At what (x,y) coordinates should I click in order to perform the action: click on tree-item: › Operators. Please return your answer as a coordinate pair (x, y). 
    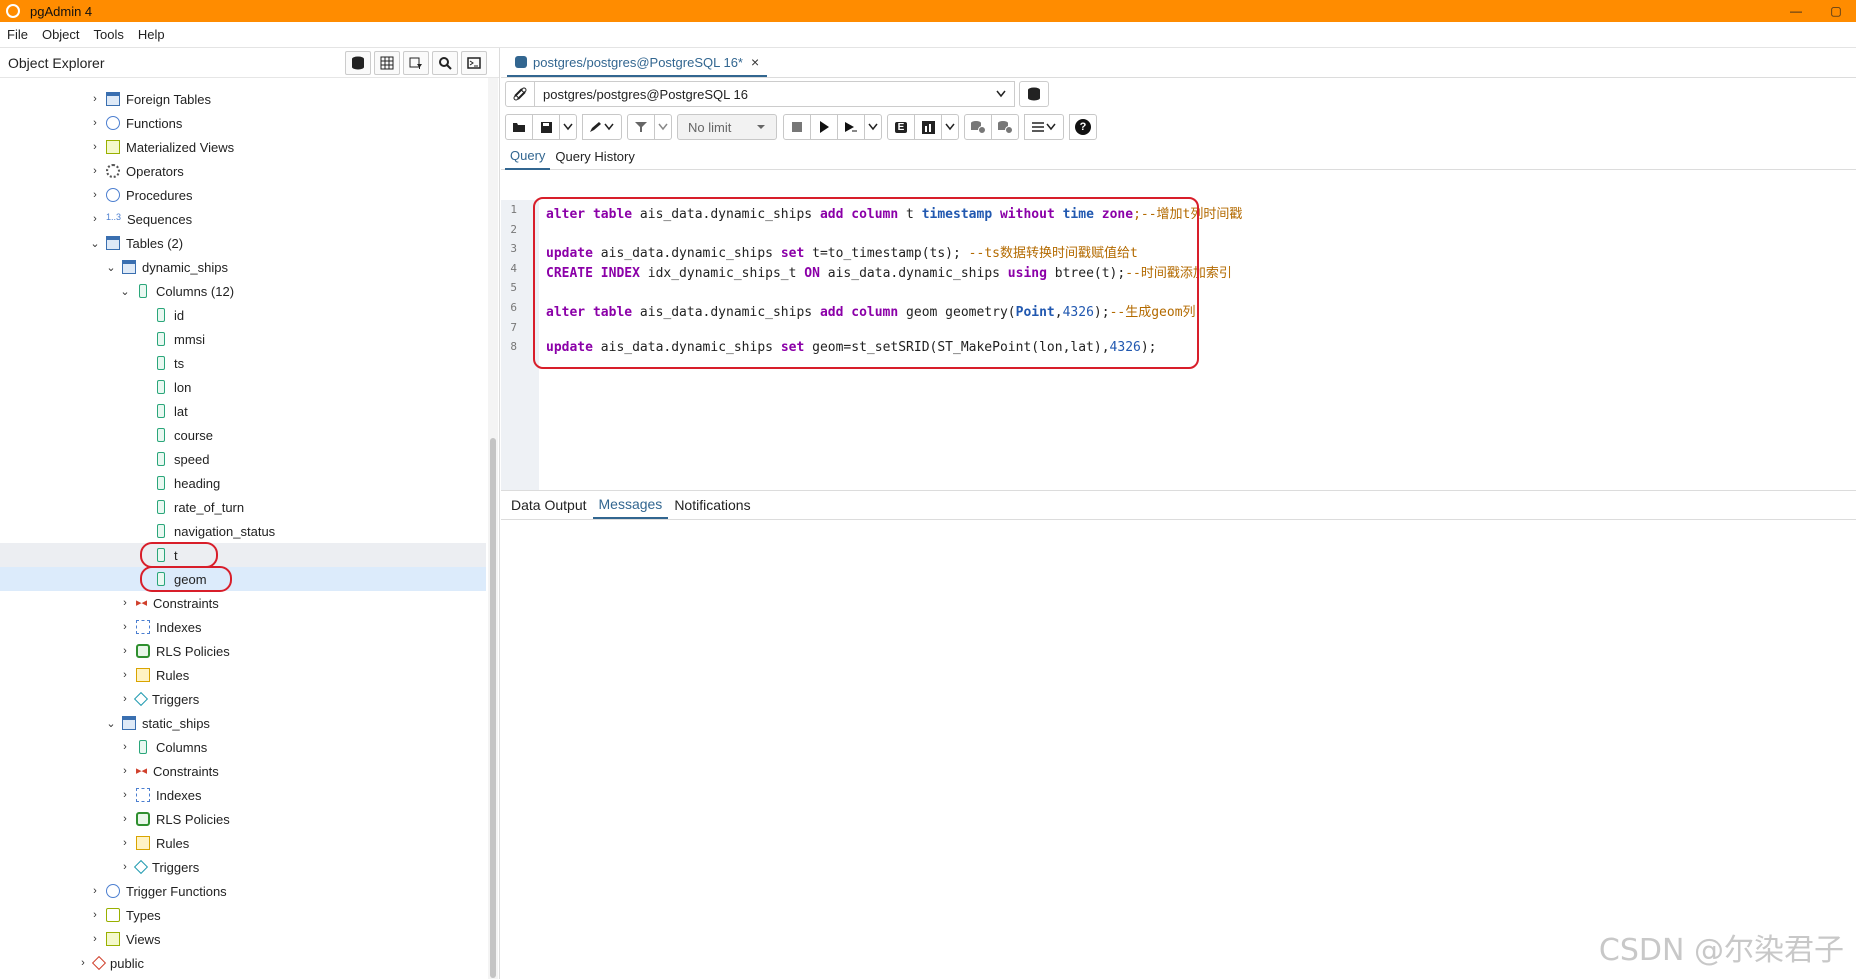
    Looking at the image, I should click on (243, 171).